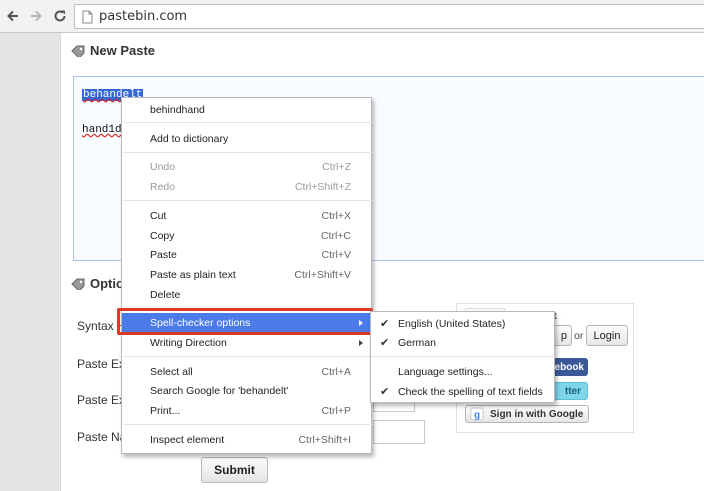 The width and height of the screenshot is (704, 491). I want to click on twitter-label: tter, so click(572, 391).